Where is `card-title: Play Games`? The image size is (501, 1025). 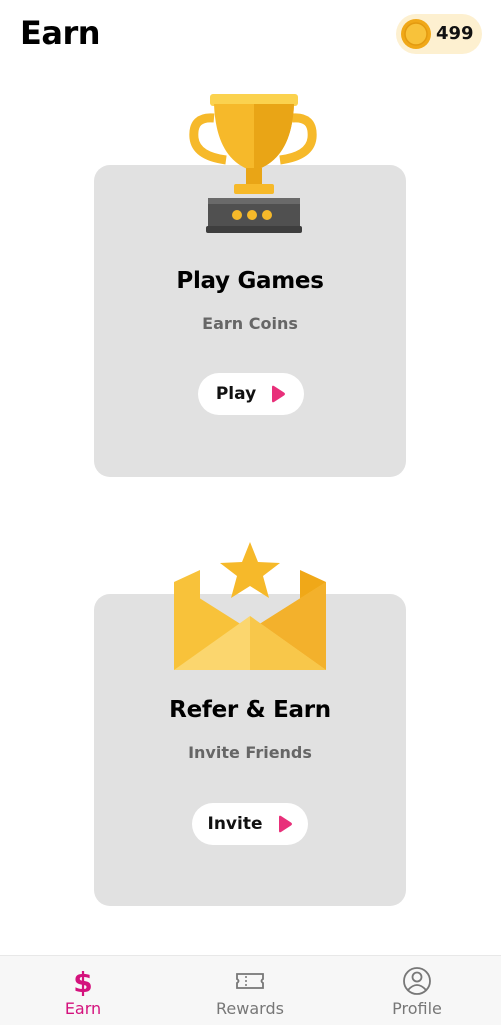
card-title: Play Games is located at coordinates (250, 281).